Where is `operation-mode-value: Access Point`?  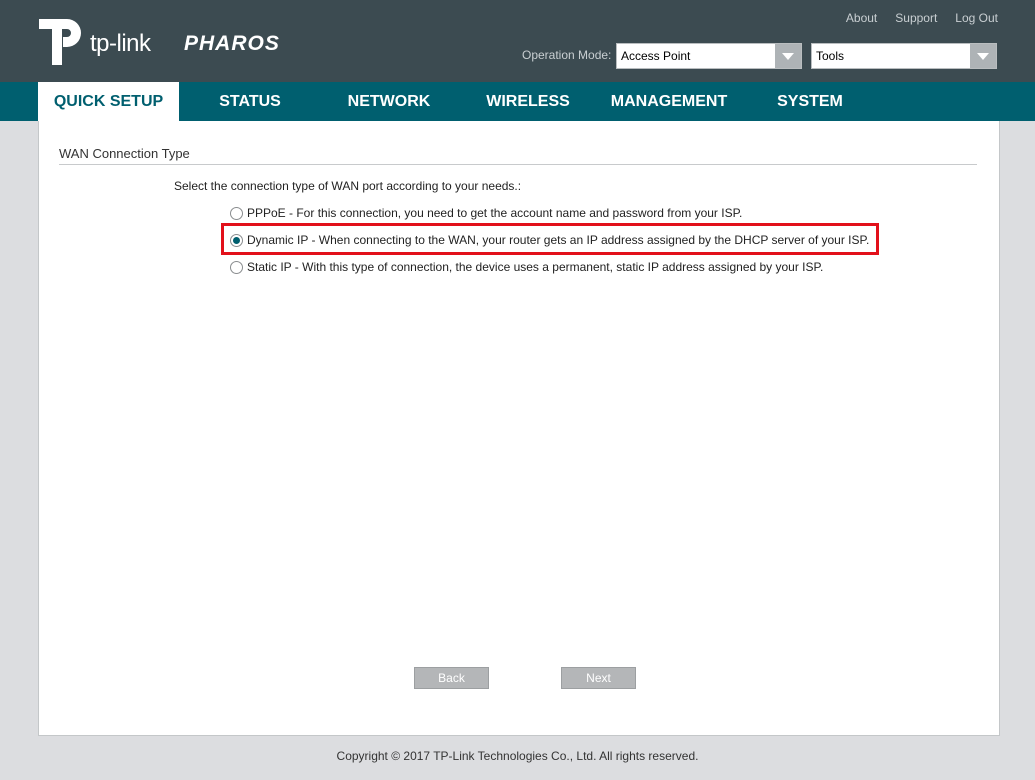 operation-mode-value: Access Point is located at coordinates (656, 56).